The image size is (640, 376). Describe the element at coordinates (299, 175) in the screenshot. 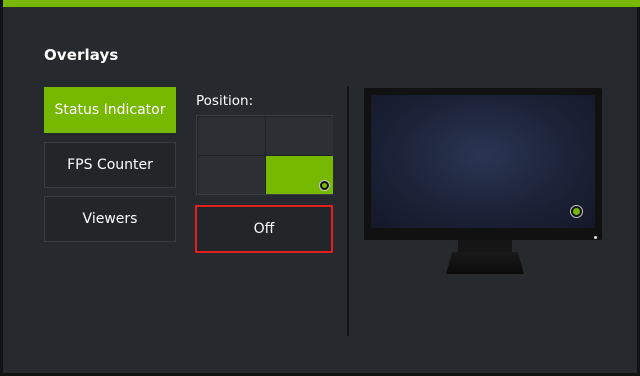

I see `position-bottom-right` at that location.